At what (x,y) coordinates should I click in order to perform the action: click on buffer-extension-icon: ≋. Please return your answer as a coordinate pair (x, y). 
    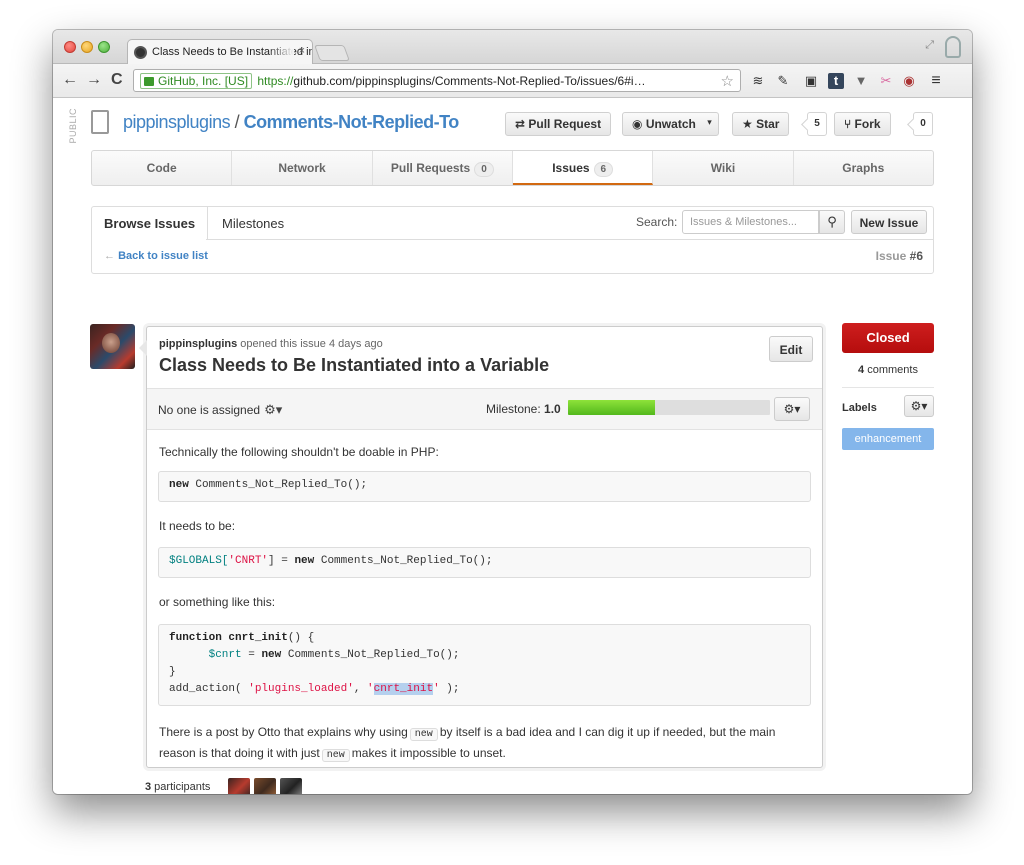
    Looking at the image, I should click on (758, 81).